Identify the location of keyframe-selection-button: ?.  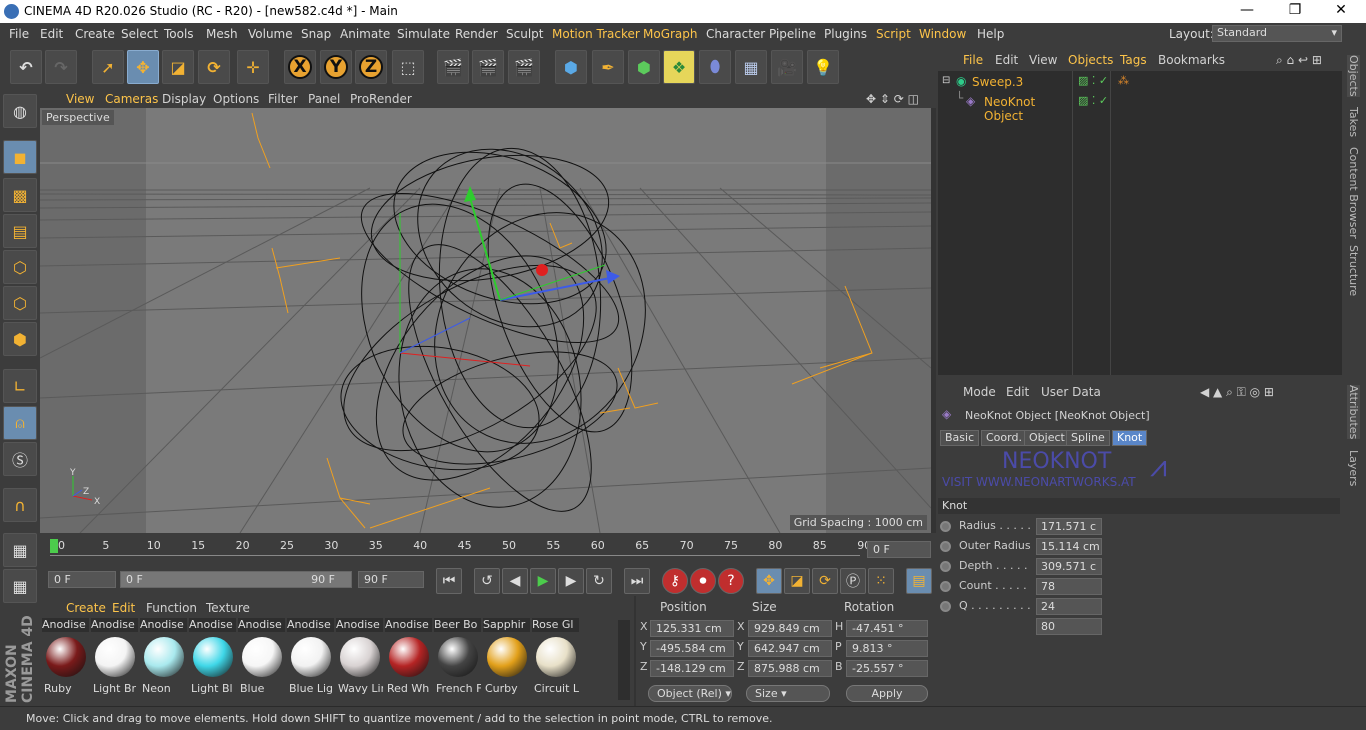
(731, 581).